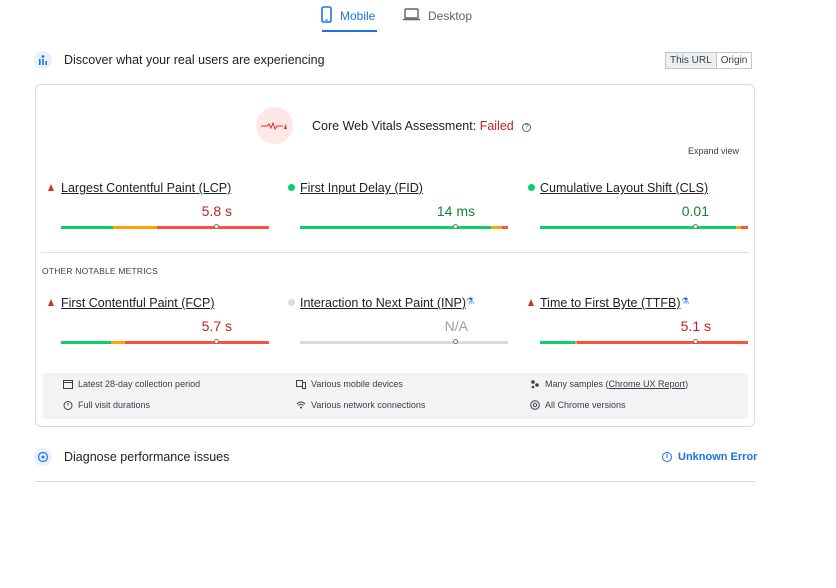 The width and height of the screenshot is (836, 588). Describe the element at coordinates (361, 188) in the screenshot. I see `fid-label: First Input Delay (FID)` at that location.